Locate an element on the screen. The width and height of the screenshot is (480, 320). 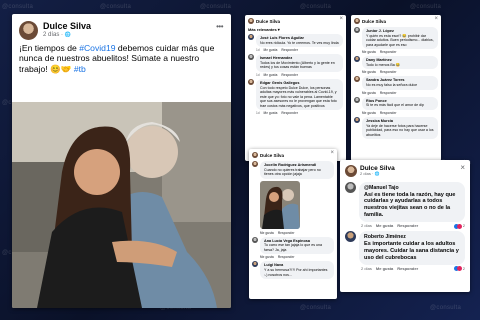
heart-reaction-icon is located at coordinates (459, 269).